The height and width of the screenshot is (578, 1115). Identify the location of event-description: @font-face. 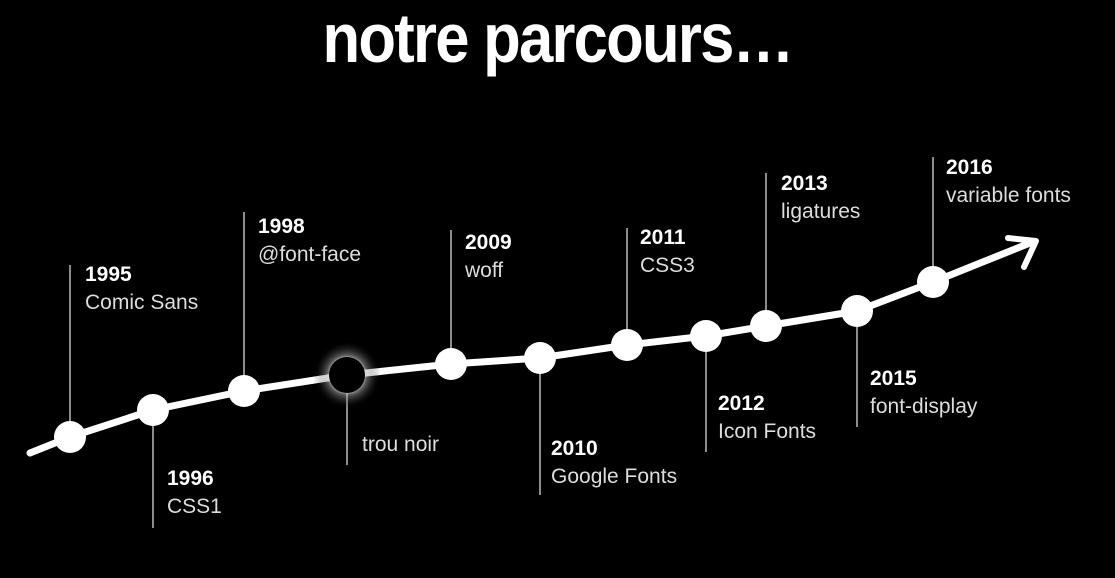
(310, 254).